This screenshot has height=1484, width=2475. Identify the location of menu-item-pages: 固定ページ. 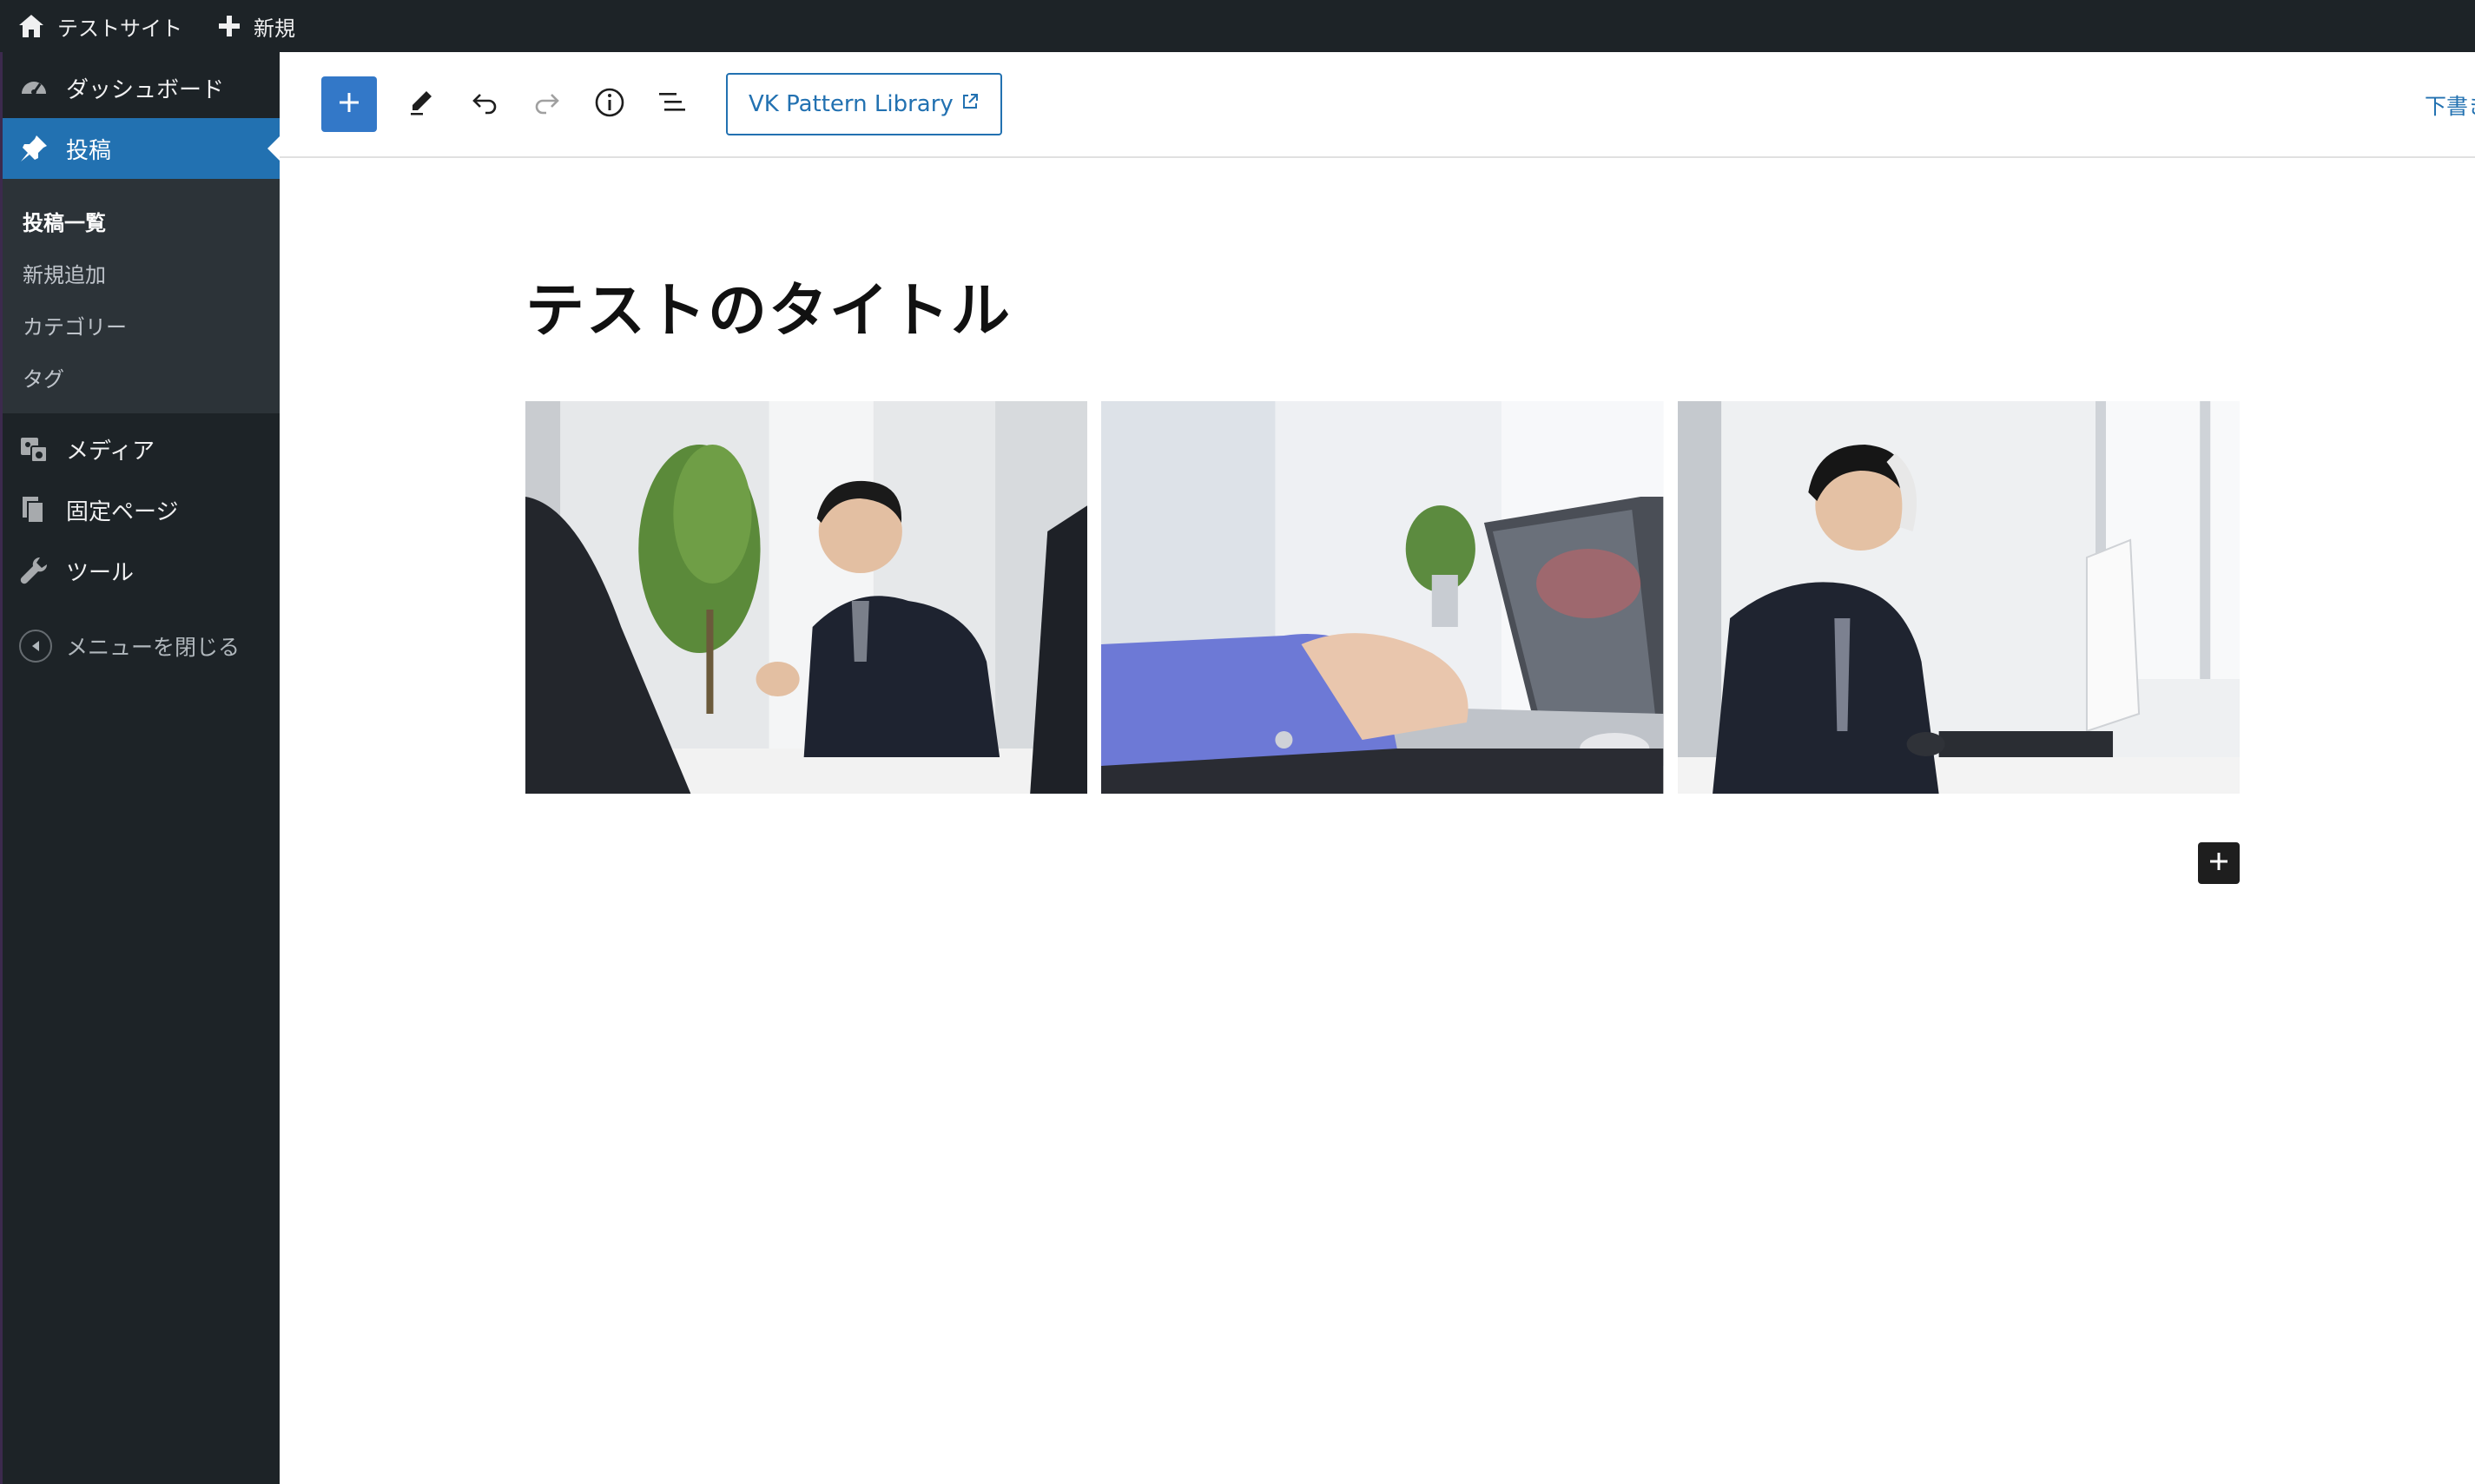
(140, 509).